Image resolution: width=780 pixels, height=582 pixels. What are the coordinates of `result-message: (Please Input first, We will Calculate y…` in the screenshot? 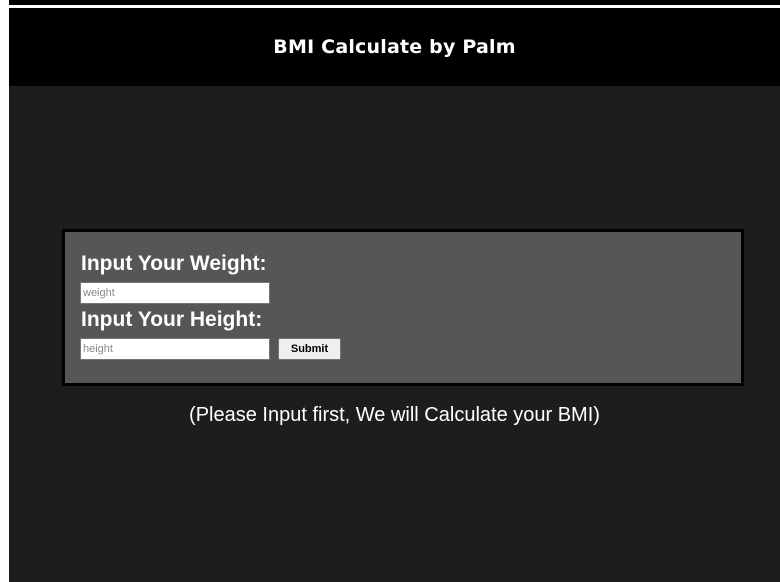 It's located at (394, 415).